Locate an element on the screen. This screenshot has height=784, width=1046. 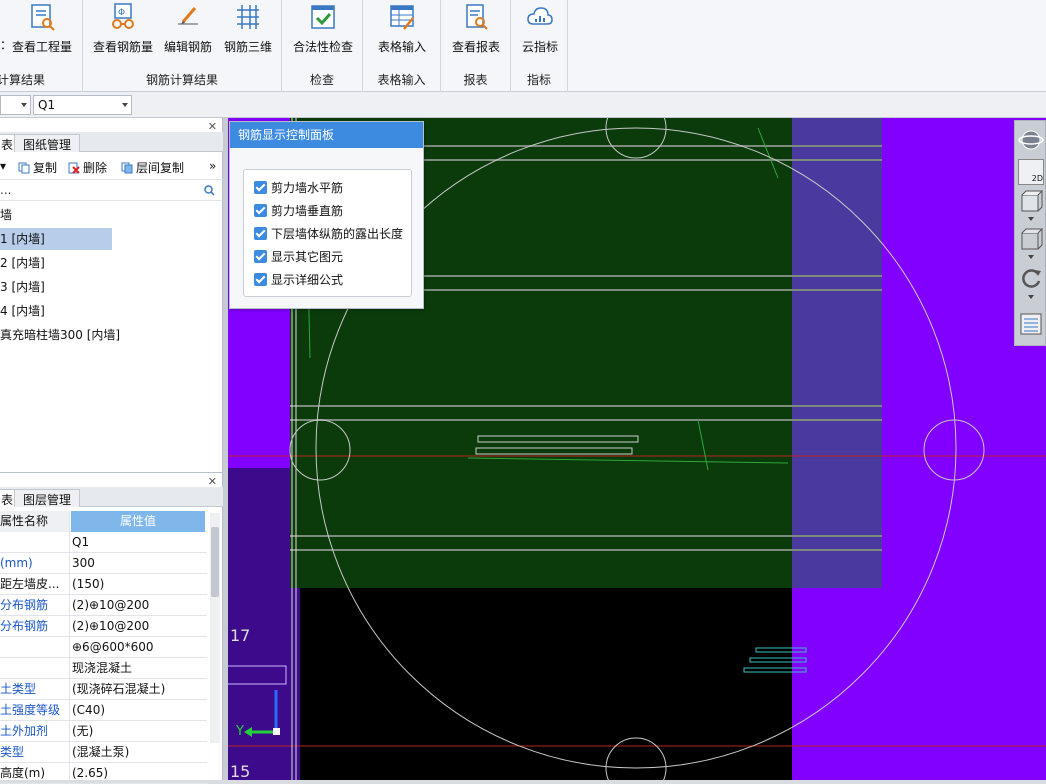
delete-button: 删除 is located at coordinates (87, 167).